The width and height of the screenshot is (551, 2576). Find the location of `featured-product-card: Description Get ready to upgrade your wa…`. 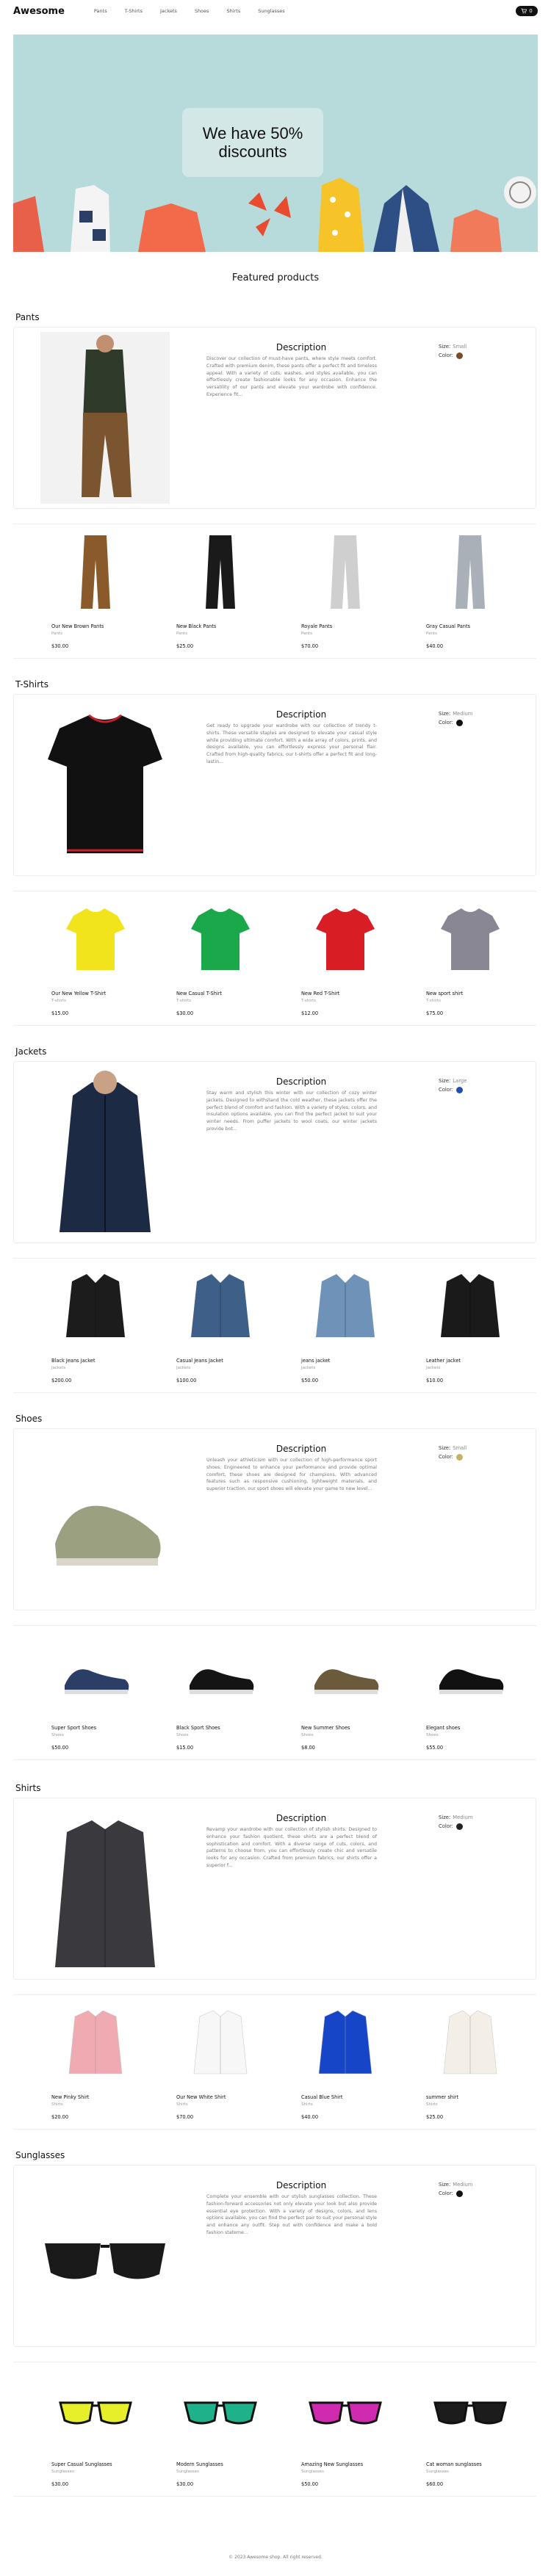

featured-product-card: Description Get ready to upgrade your wa… is located at coordinates (274, 785).